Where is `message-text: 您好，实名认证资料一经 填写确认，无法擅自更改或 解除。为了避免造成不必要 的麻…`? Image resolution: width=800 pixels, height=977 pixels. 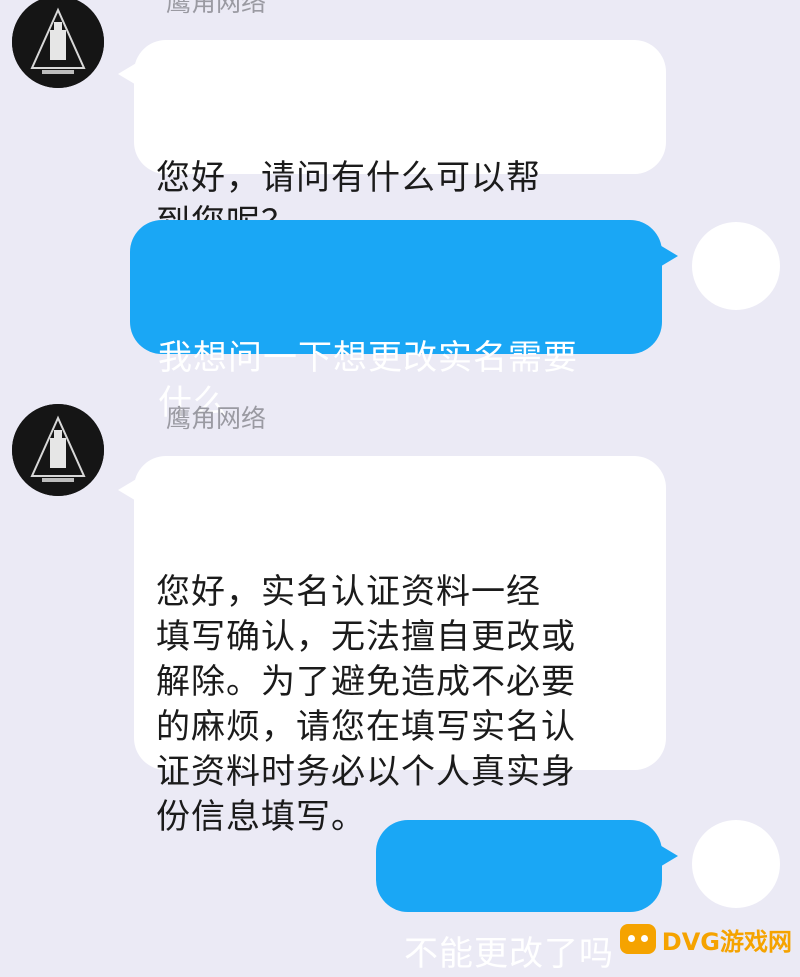 message-text: 您好，实名认证资料一经 填写确认，无法擅自更改或 解除。为了避免造成不必要 的麻… is located at coordinates (366, 704).